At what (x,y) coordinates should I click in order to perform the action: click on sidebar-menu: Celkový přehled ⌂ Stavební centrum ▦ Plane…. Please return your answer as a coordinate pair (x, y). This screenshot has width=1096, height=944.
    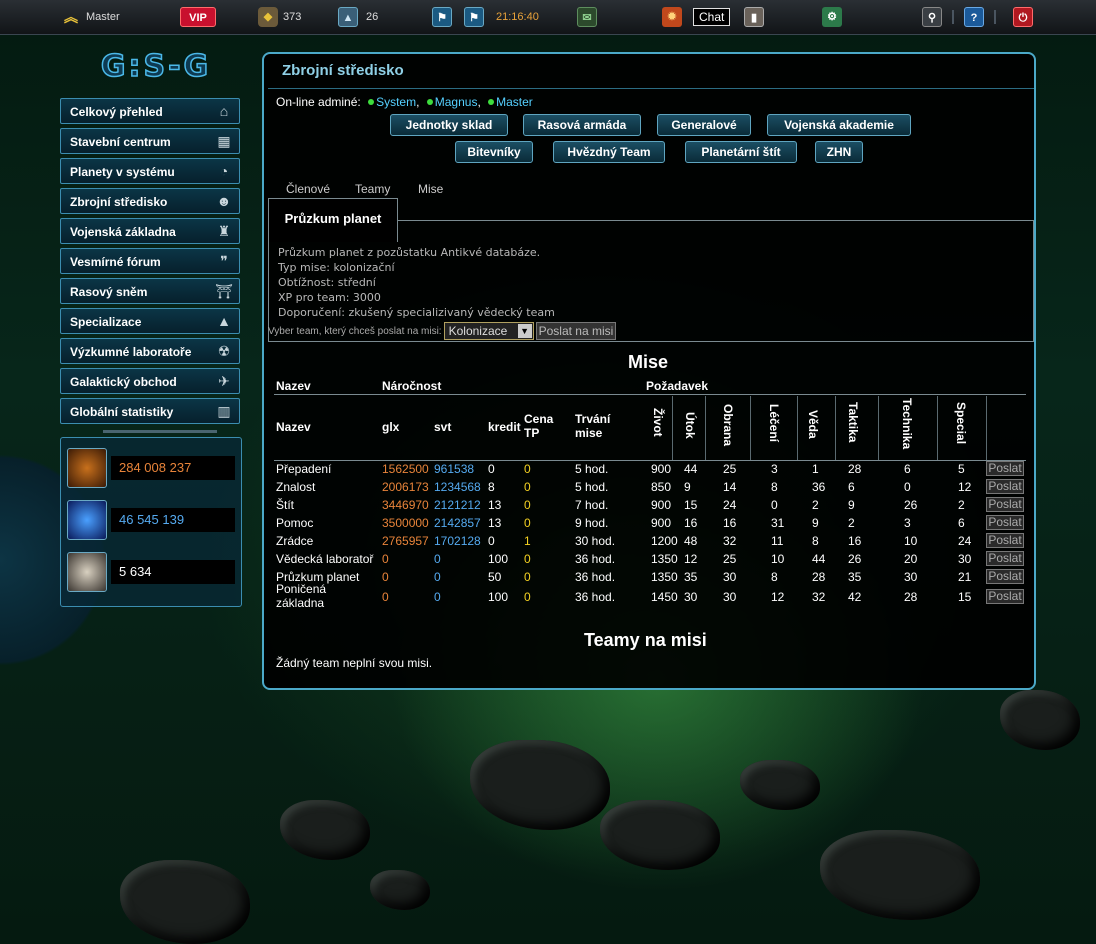
    Looking at the image, I should click on (151, 264).